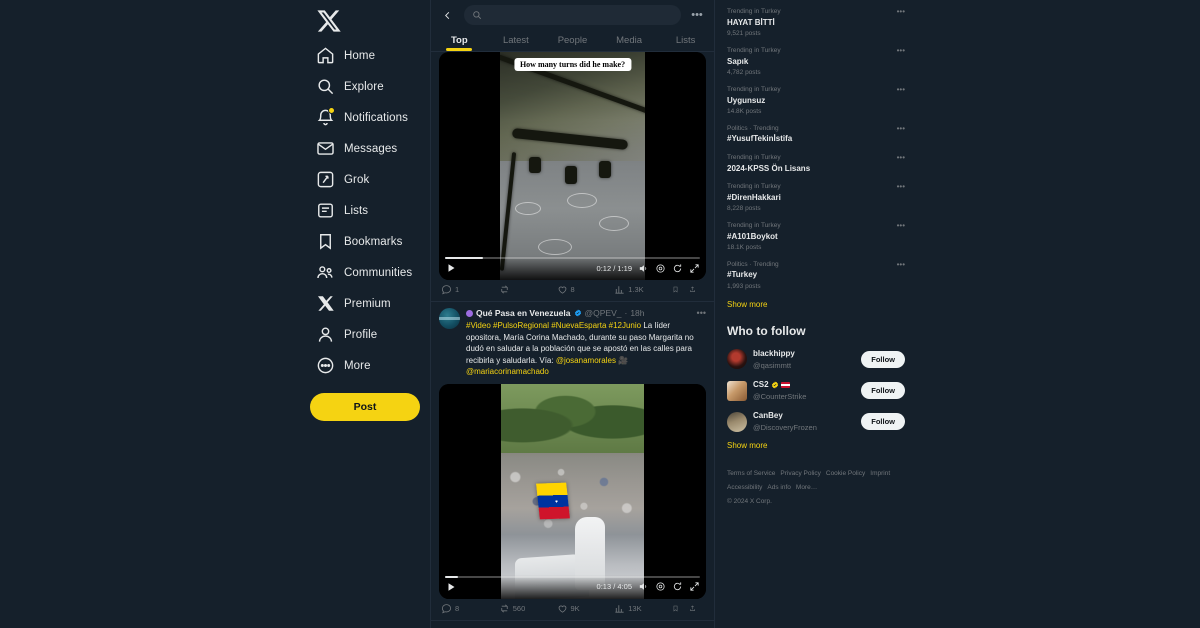 Image resolution: width=1200 pixels, height=628 pixels. What do you see at coordinates (459, 40) in the screenshot?
I see `tab-top: Top` at bounding box center [459, 40].